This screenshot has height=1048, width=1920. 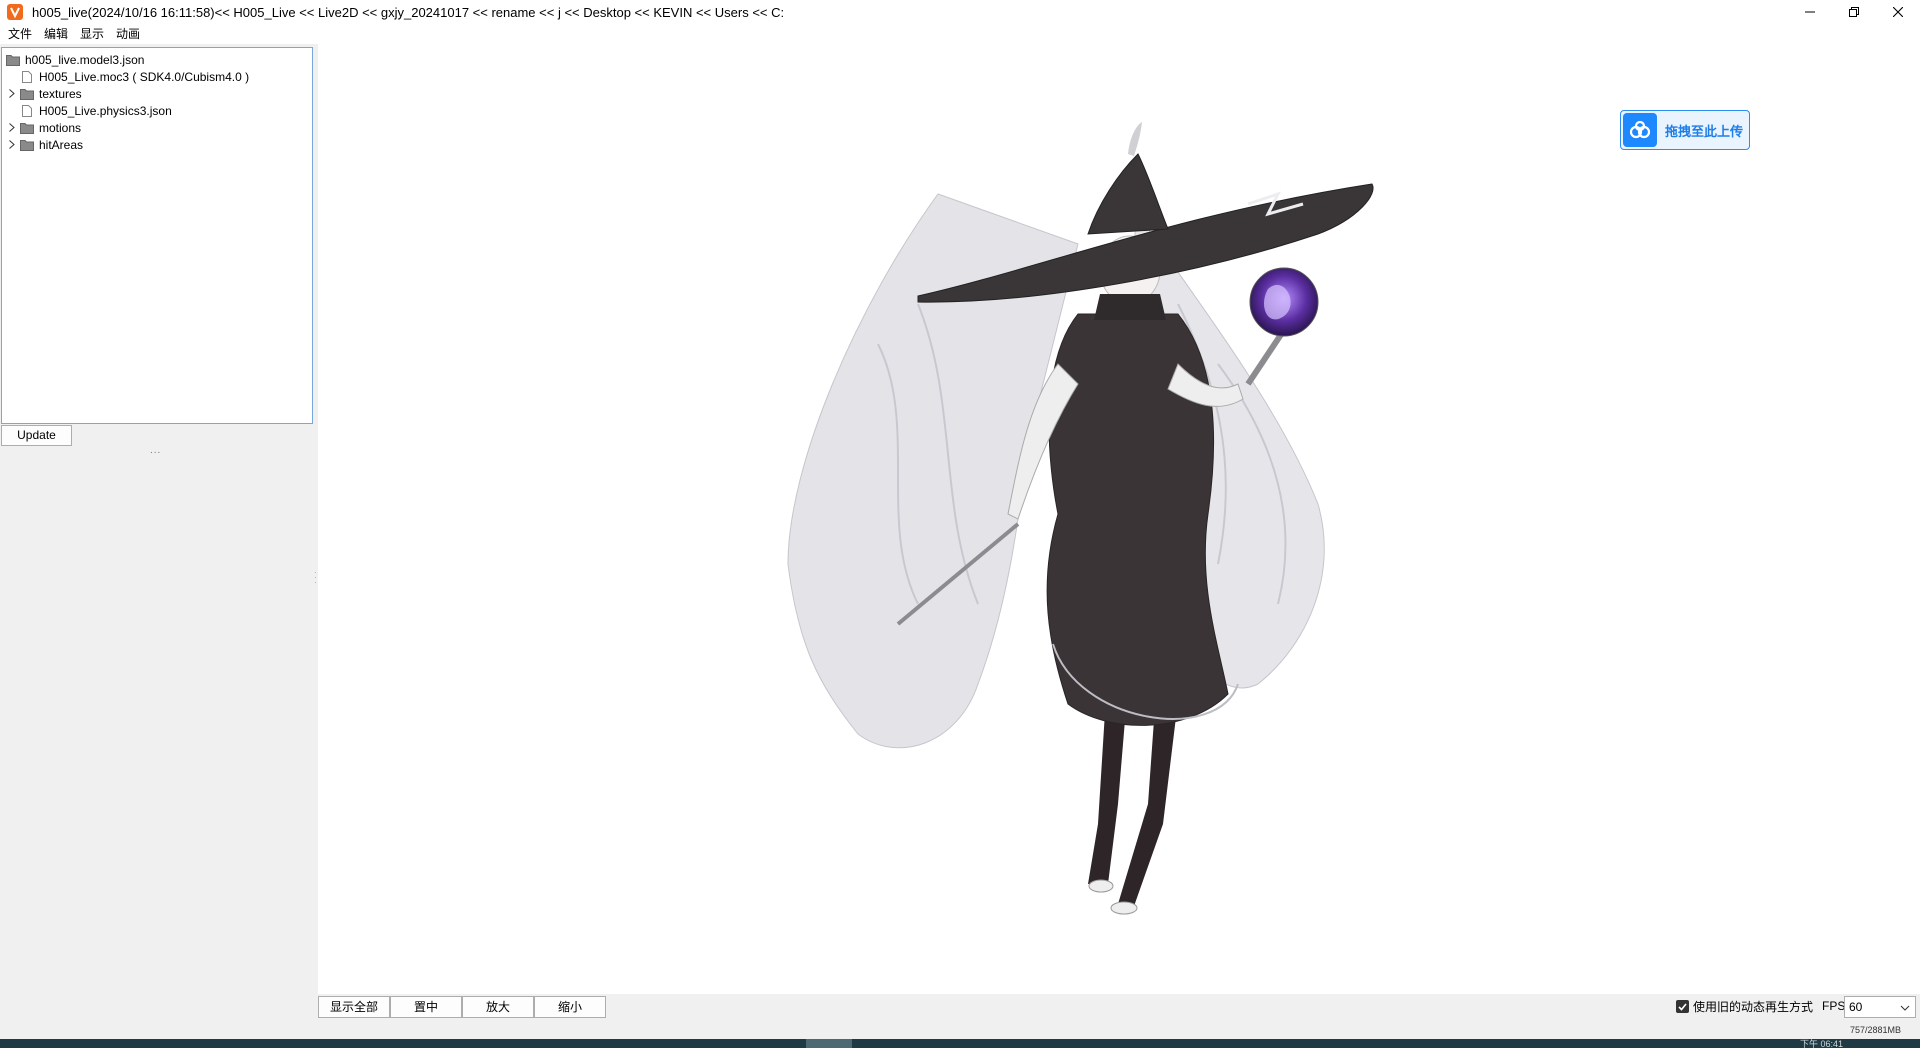 What do you see at coordinates (157, 144) in the screenshot?
I see `tree-item-hitareas: hitAreas` at bounding box center [157, 144].